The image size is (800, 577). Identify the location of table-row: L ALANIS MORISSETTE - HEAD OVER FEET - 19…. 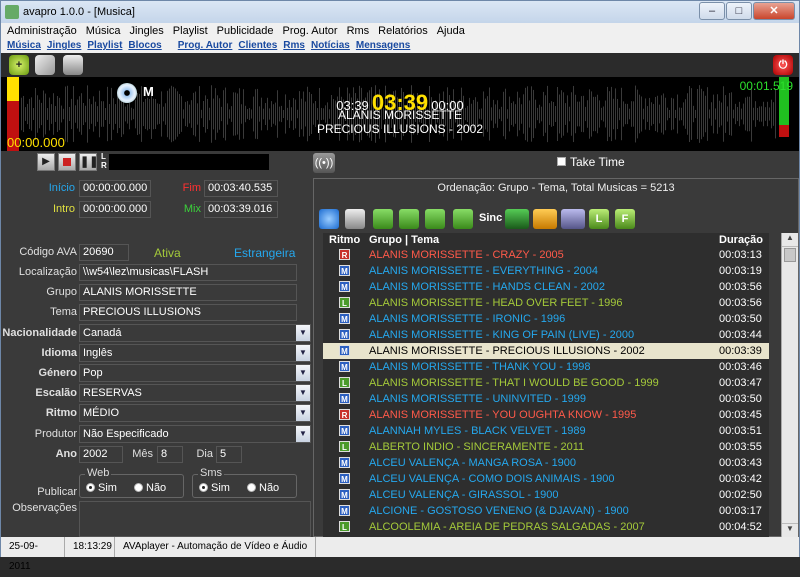
(546, 303).